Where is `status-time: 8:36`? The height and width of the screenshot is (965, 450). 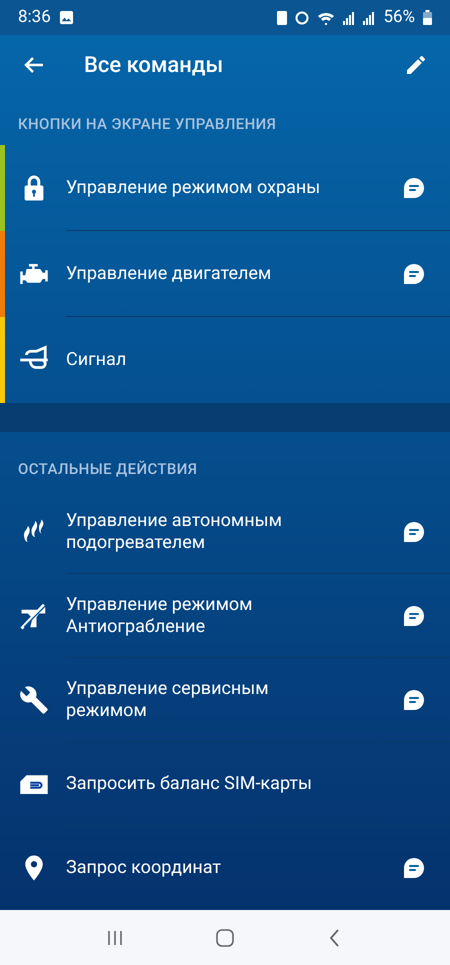
status-time: 8:36 is located at coordinates (34, 17).